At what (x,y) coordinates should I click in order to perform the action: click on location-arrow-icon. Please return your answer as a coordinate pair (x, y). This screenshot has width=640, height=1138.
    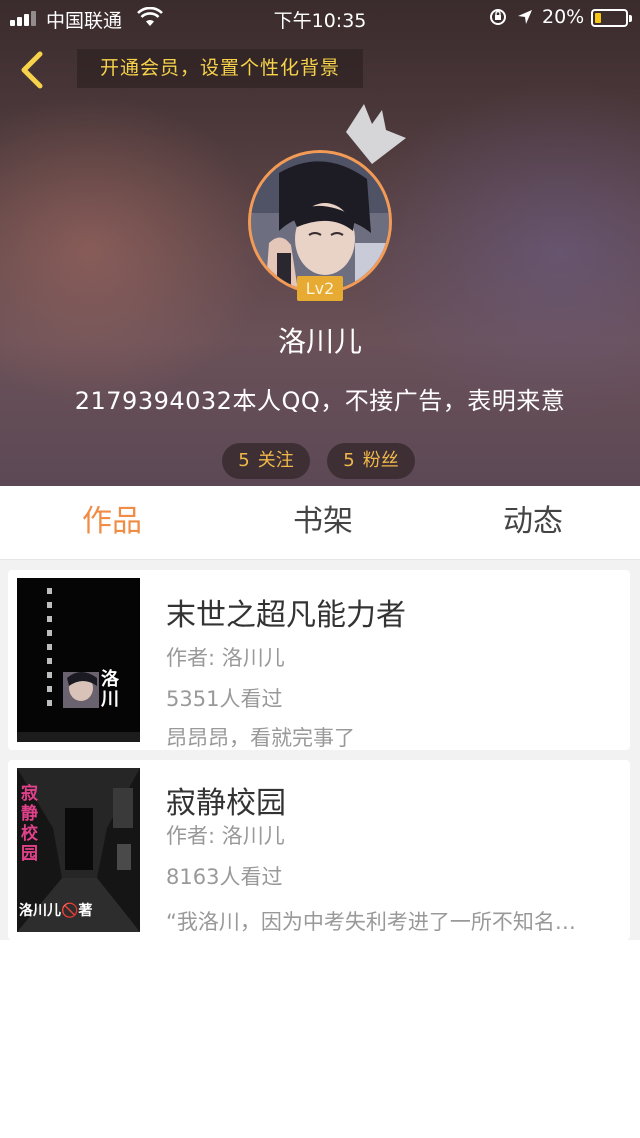
    Looking at the image, I should click on (525, 17).